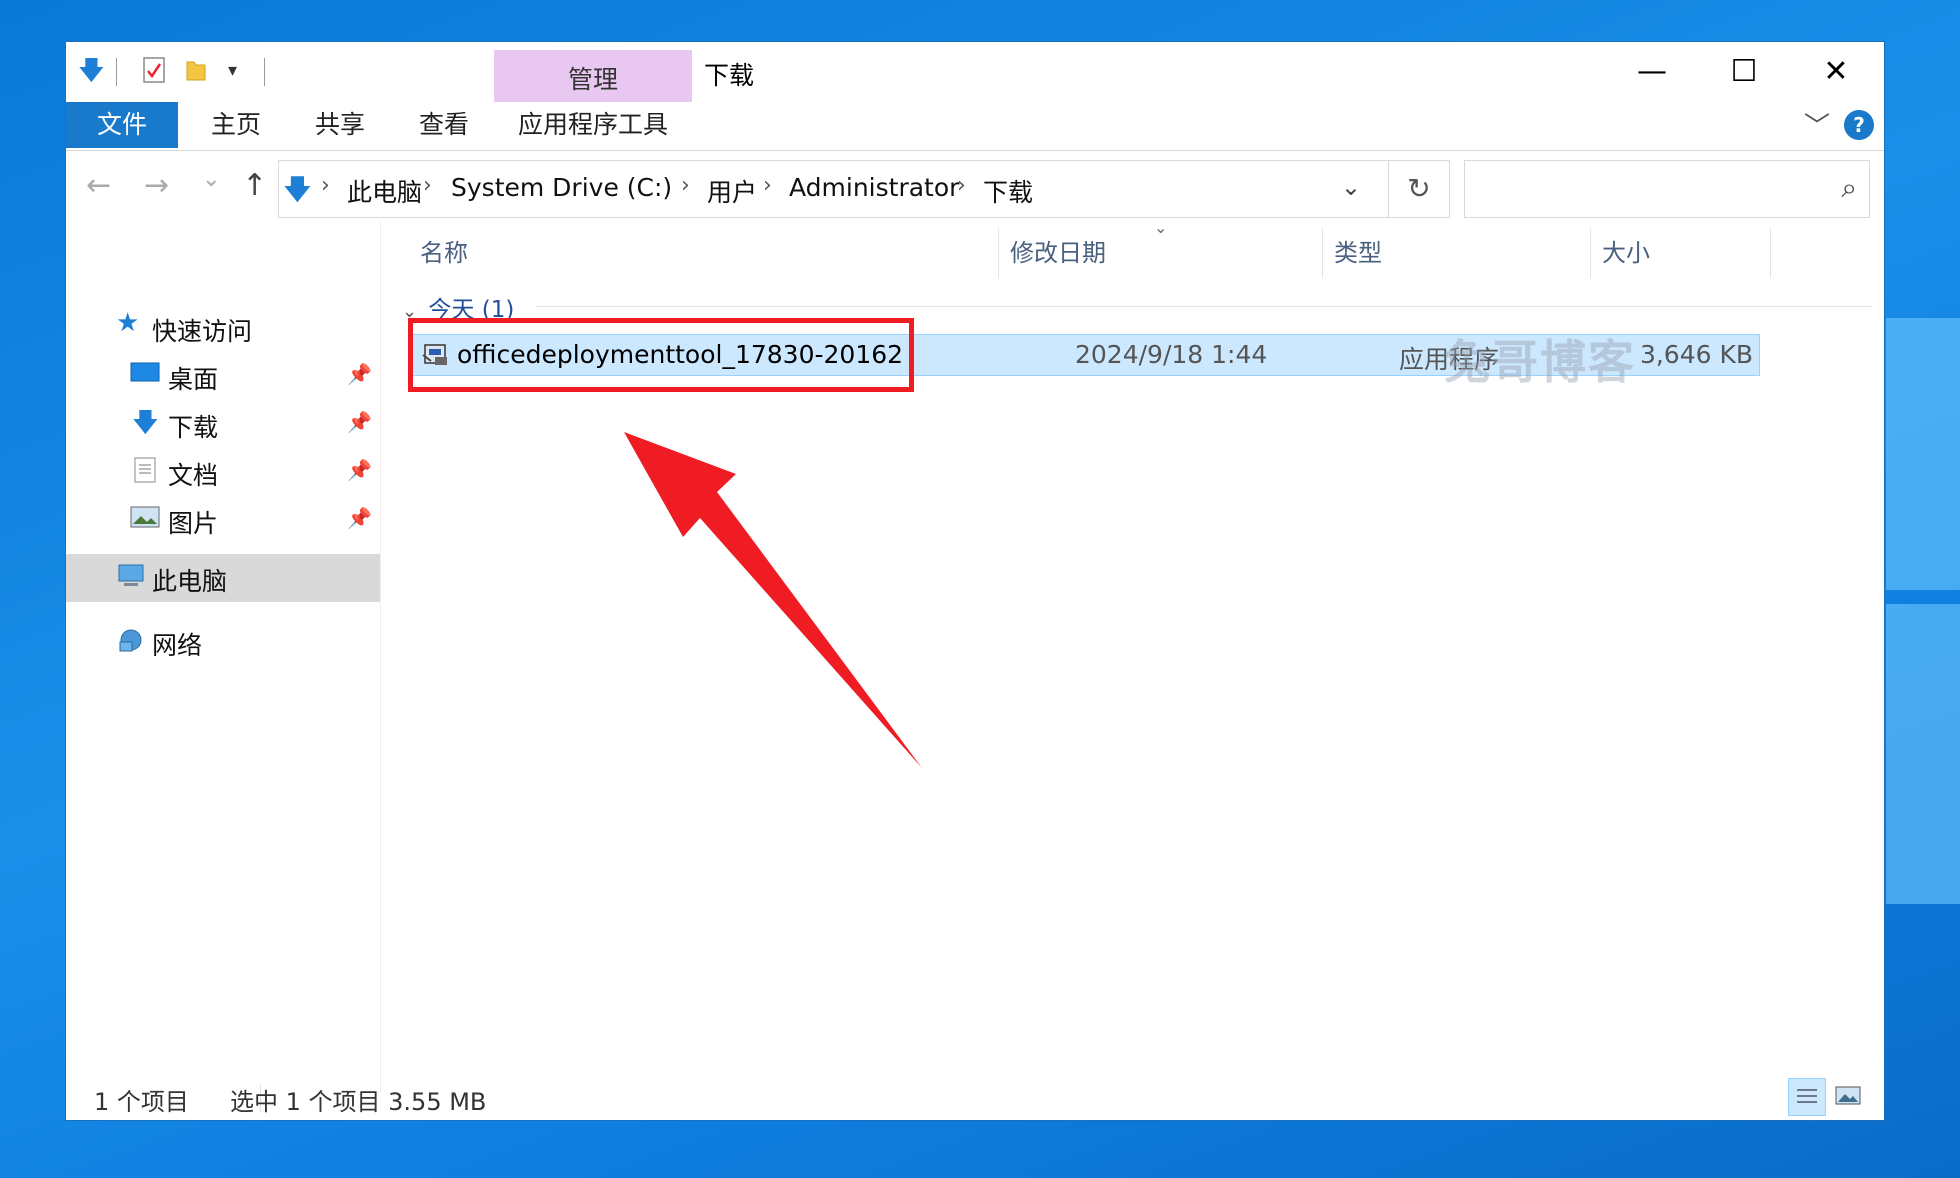 The image size is (1960, 1178). I want to click on address-dropdown-icon: ⌄, so click(1351, 187).